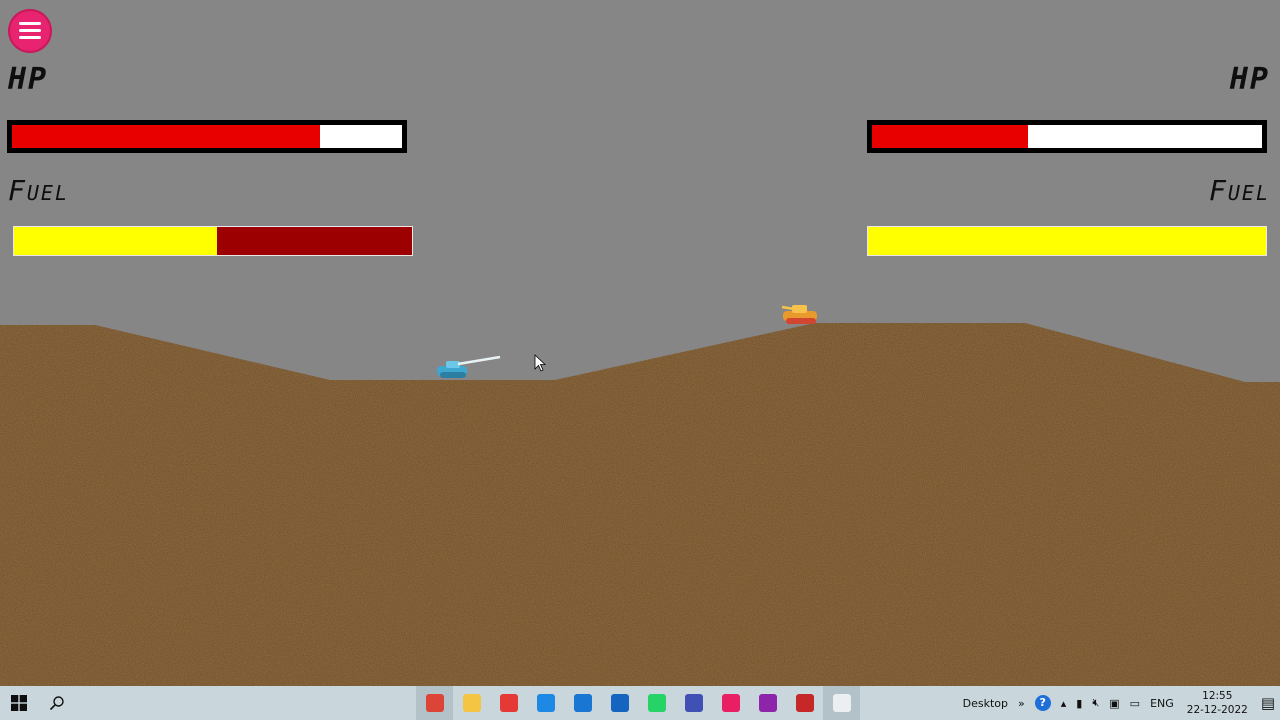 This screenshot has height=720, width=1280. What do you see at coordinates (540, 363) in the screenshot?
I see `mouse-cursor-icon` at bounding box center [540, 363].